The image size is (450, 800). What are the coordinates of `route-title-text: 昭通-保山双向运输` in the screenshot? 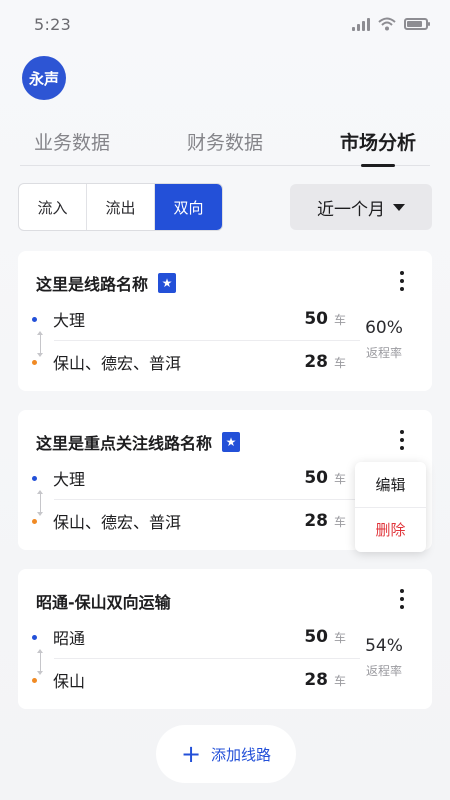 It's located at (103, 602).